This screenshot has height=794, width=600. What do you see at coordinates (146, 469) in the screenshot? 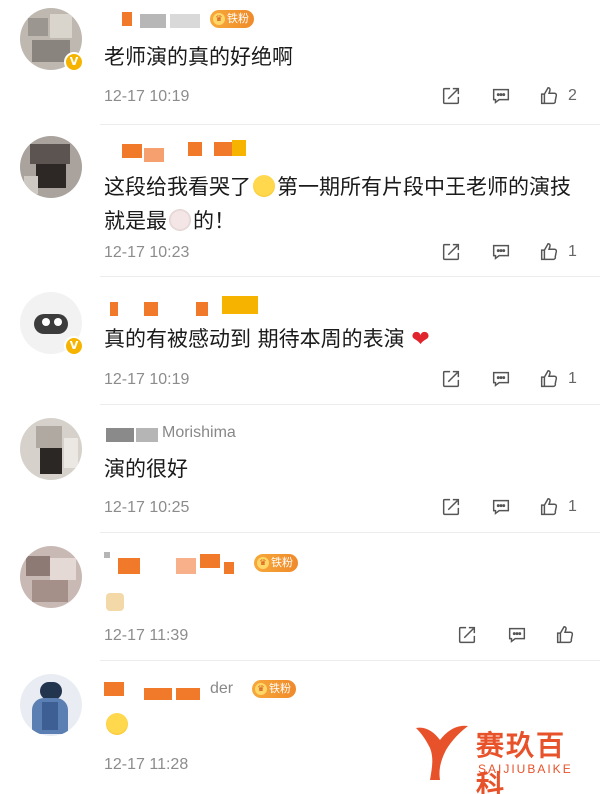
I see `comment-text: 演的很好` at bounding box center [146, 469].